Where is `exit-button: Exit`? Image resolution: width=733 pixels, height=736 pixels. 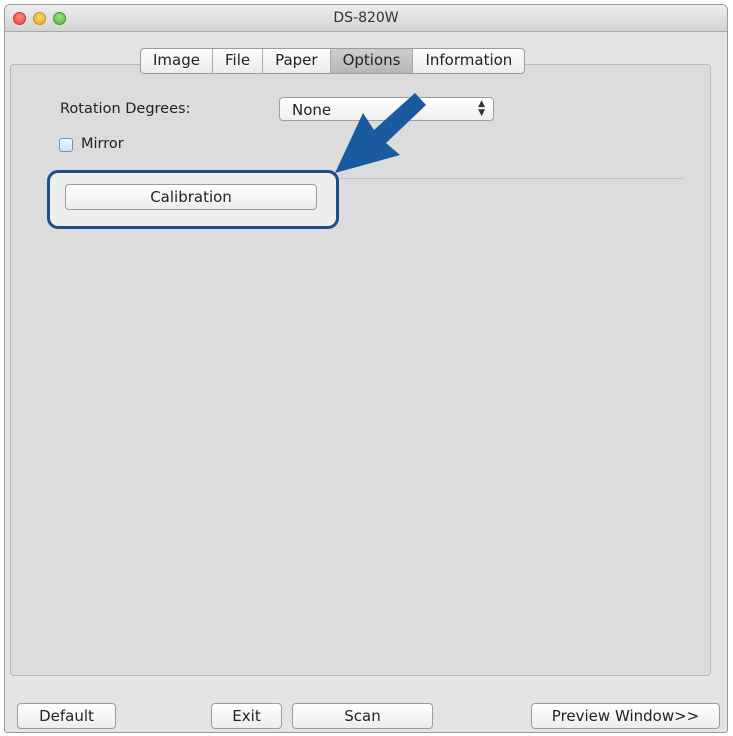 exit-button: Exit is located at coordinates (246, 716).